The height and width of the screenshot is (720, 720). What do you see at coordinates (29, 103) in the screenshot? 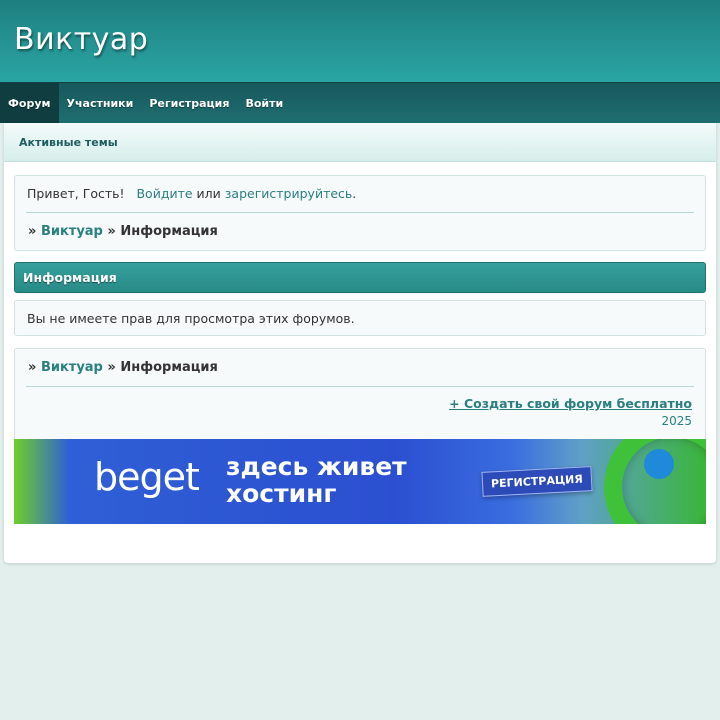
I see `nav-forum: Форум` at bounding box center [29, 103].